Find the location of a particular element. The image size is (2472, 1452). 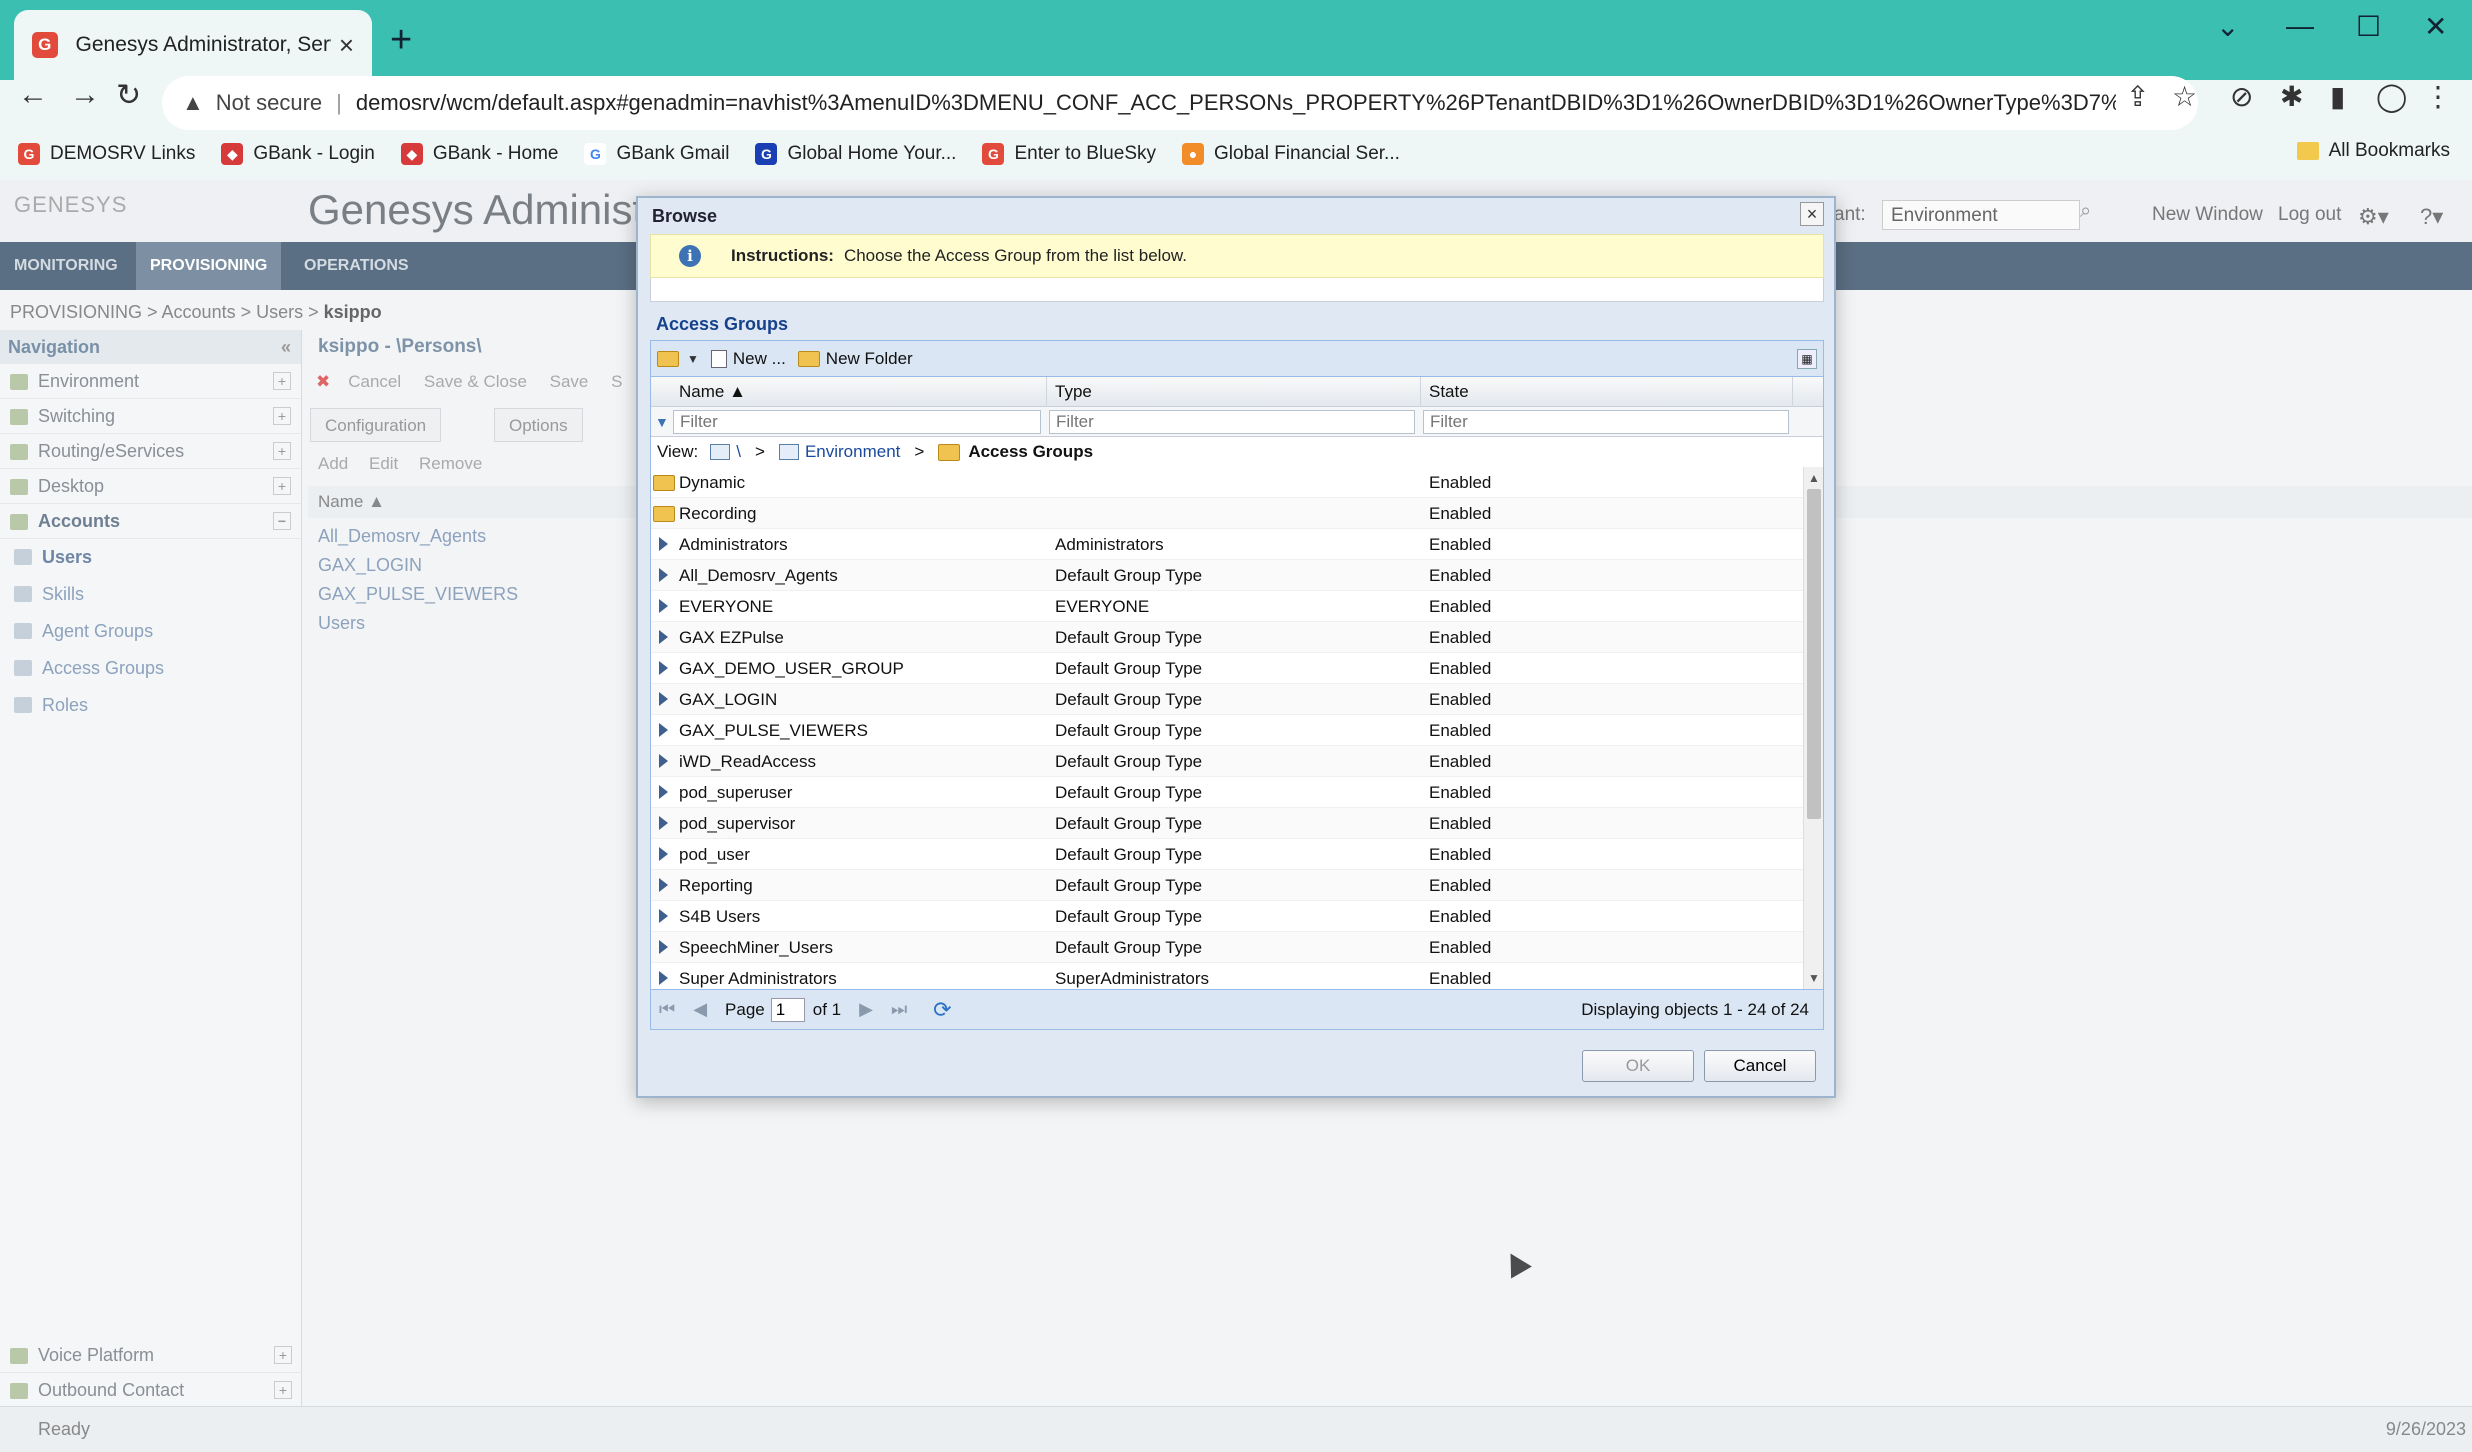

bookmark-item: ◆ GBank - Home is located at coordinates (479, 154).